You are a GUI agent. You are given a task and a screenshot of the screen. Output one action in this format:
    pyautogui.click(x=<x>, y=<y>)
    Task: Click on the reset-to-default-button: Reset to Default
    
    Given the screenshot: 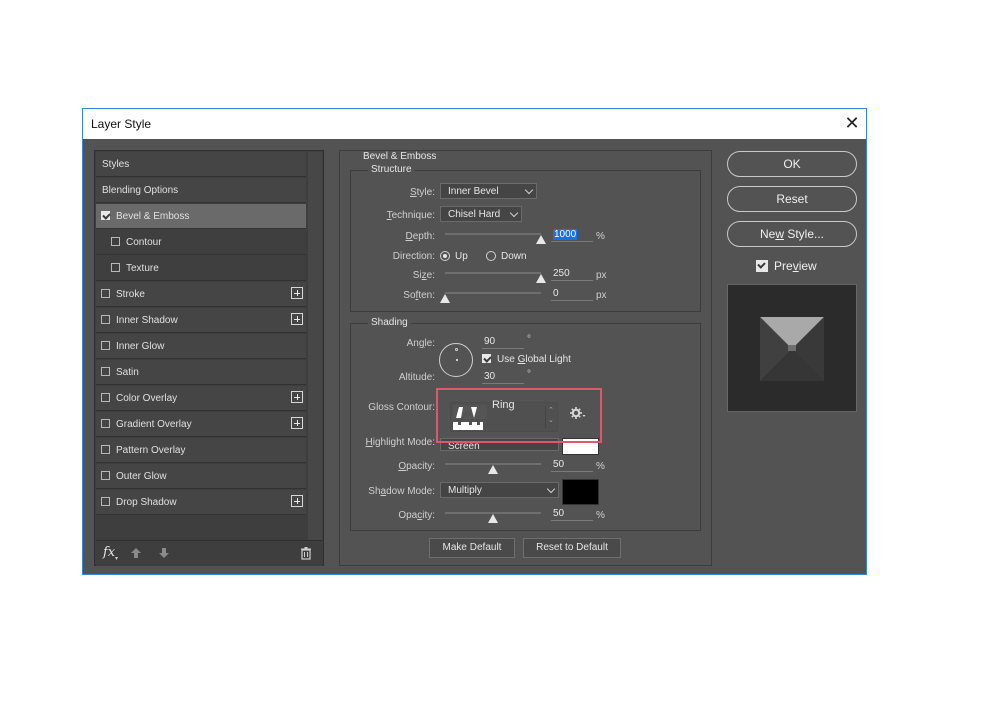 What is the action you would take?
    pyautogui.click(x=572, y=548)
    